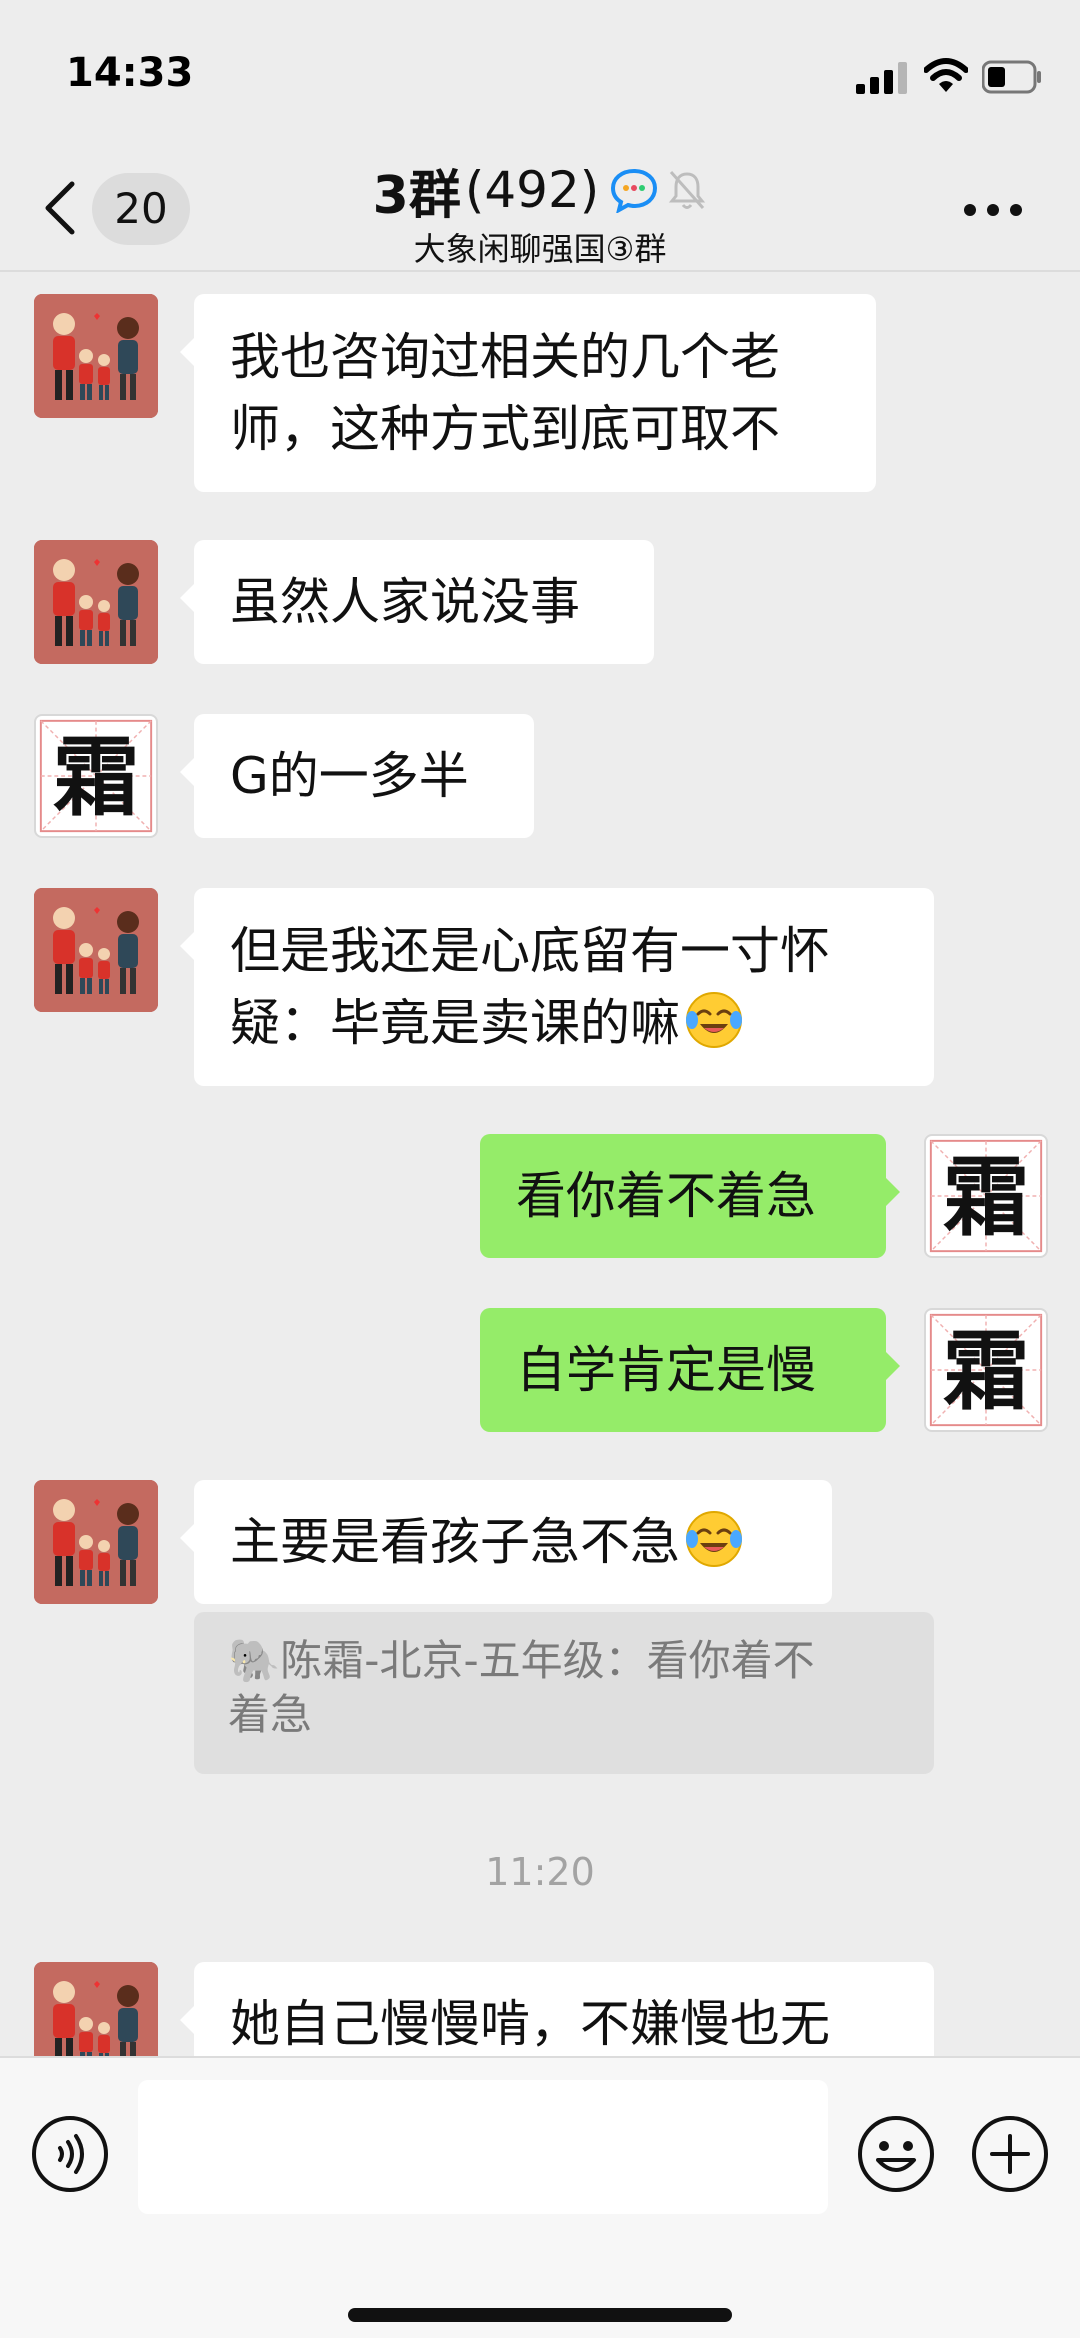 The width and height of the screenshot is (1080, 2338). Describe the element at coordinates (564, 1693) in the screenshot. I see `quoted-message: 🐘陈霜-北京-五年级：看你着不 着急` at that location.